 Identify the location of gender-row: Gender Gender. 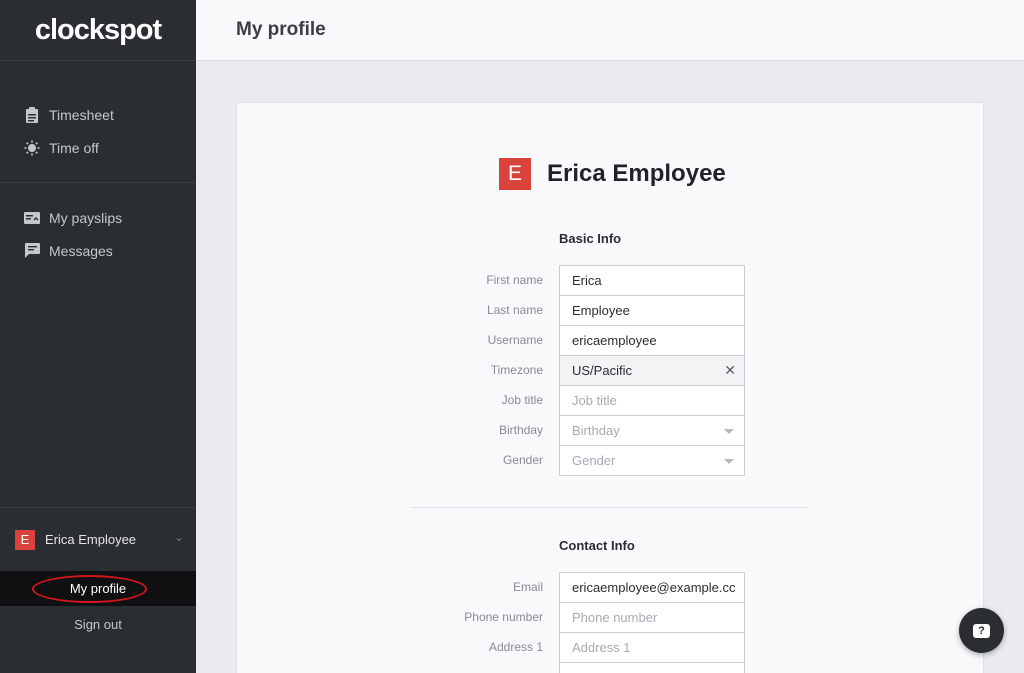
(611, 460).